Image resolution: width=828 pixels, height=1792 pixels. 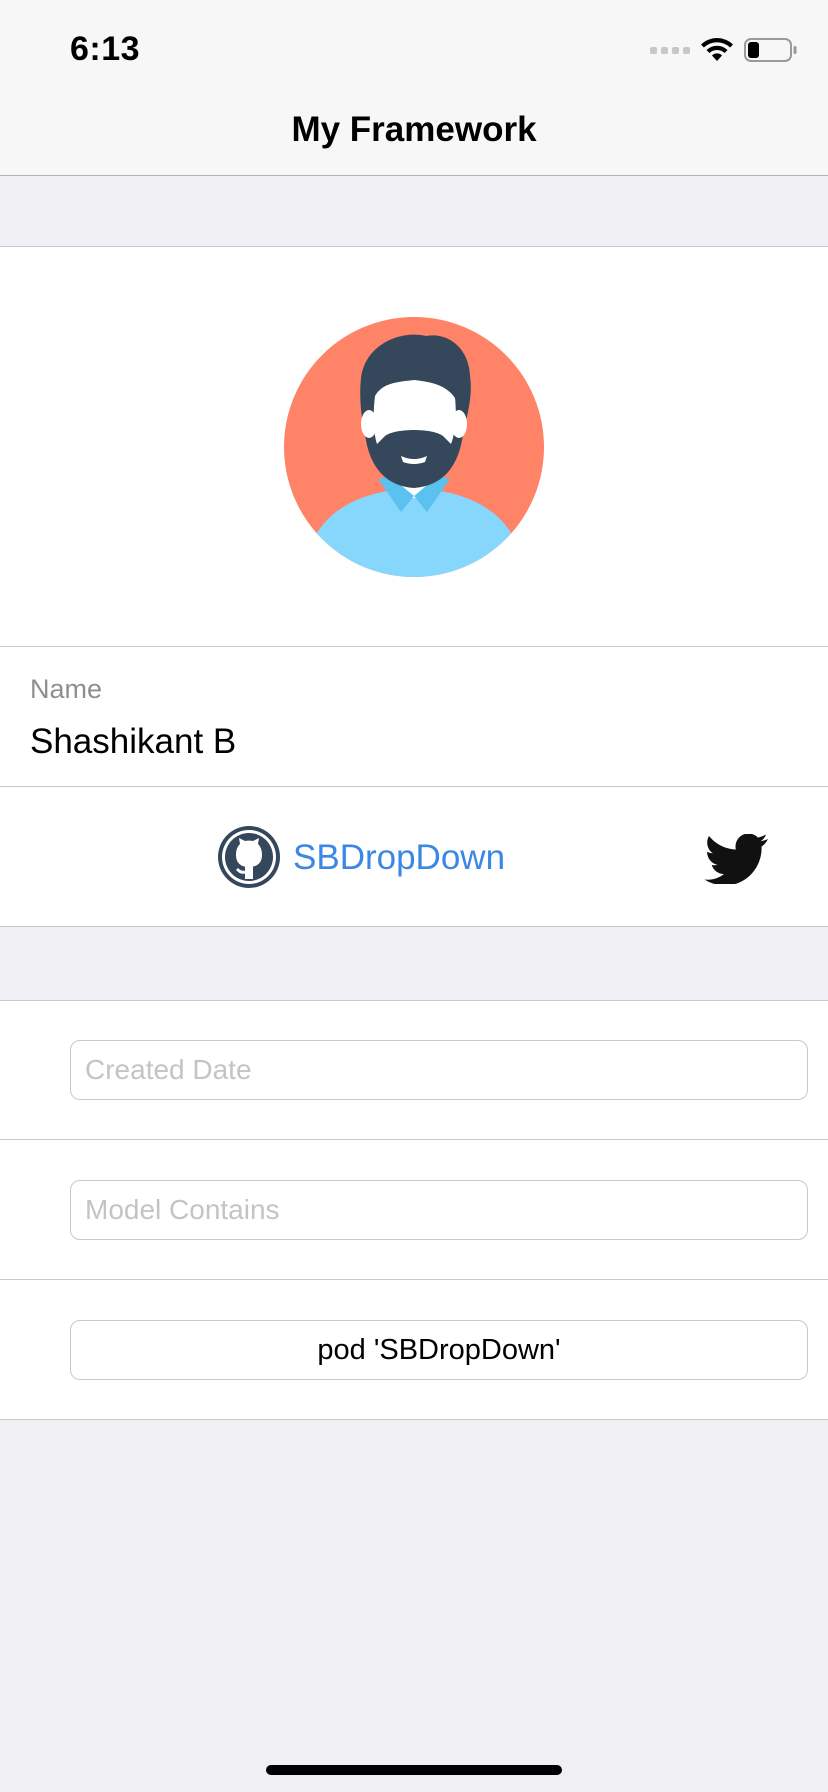 What do you see at coordinates (105, 49) in the screenshot?
I see `status-time: 6:13` at bounding box center [105, 49].